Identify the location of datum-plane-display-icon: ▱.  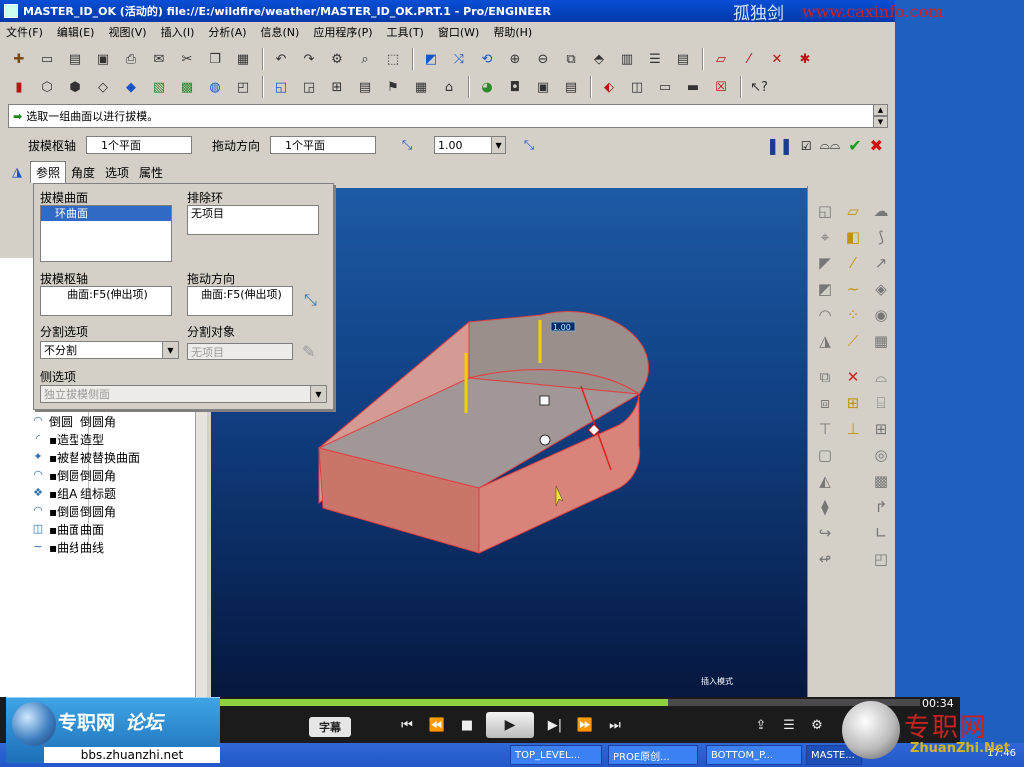
(721, 59).